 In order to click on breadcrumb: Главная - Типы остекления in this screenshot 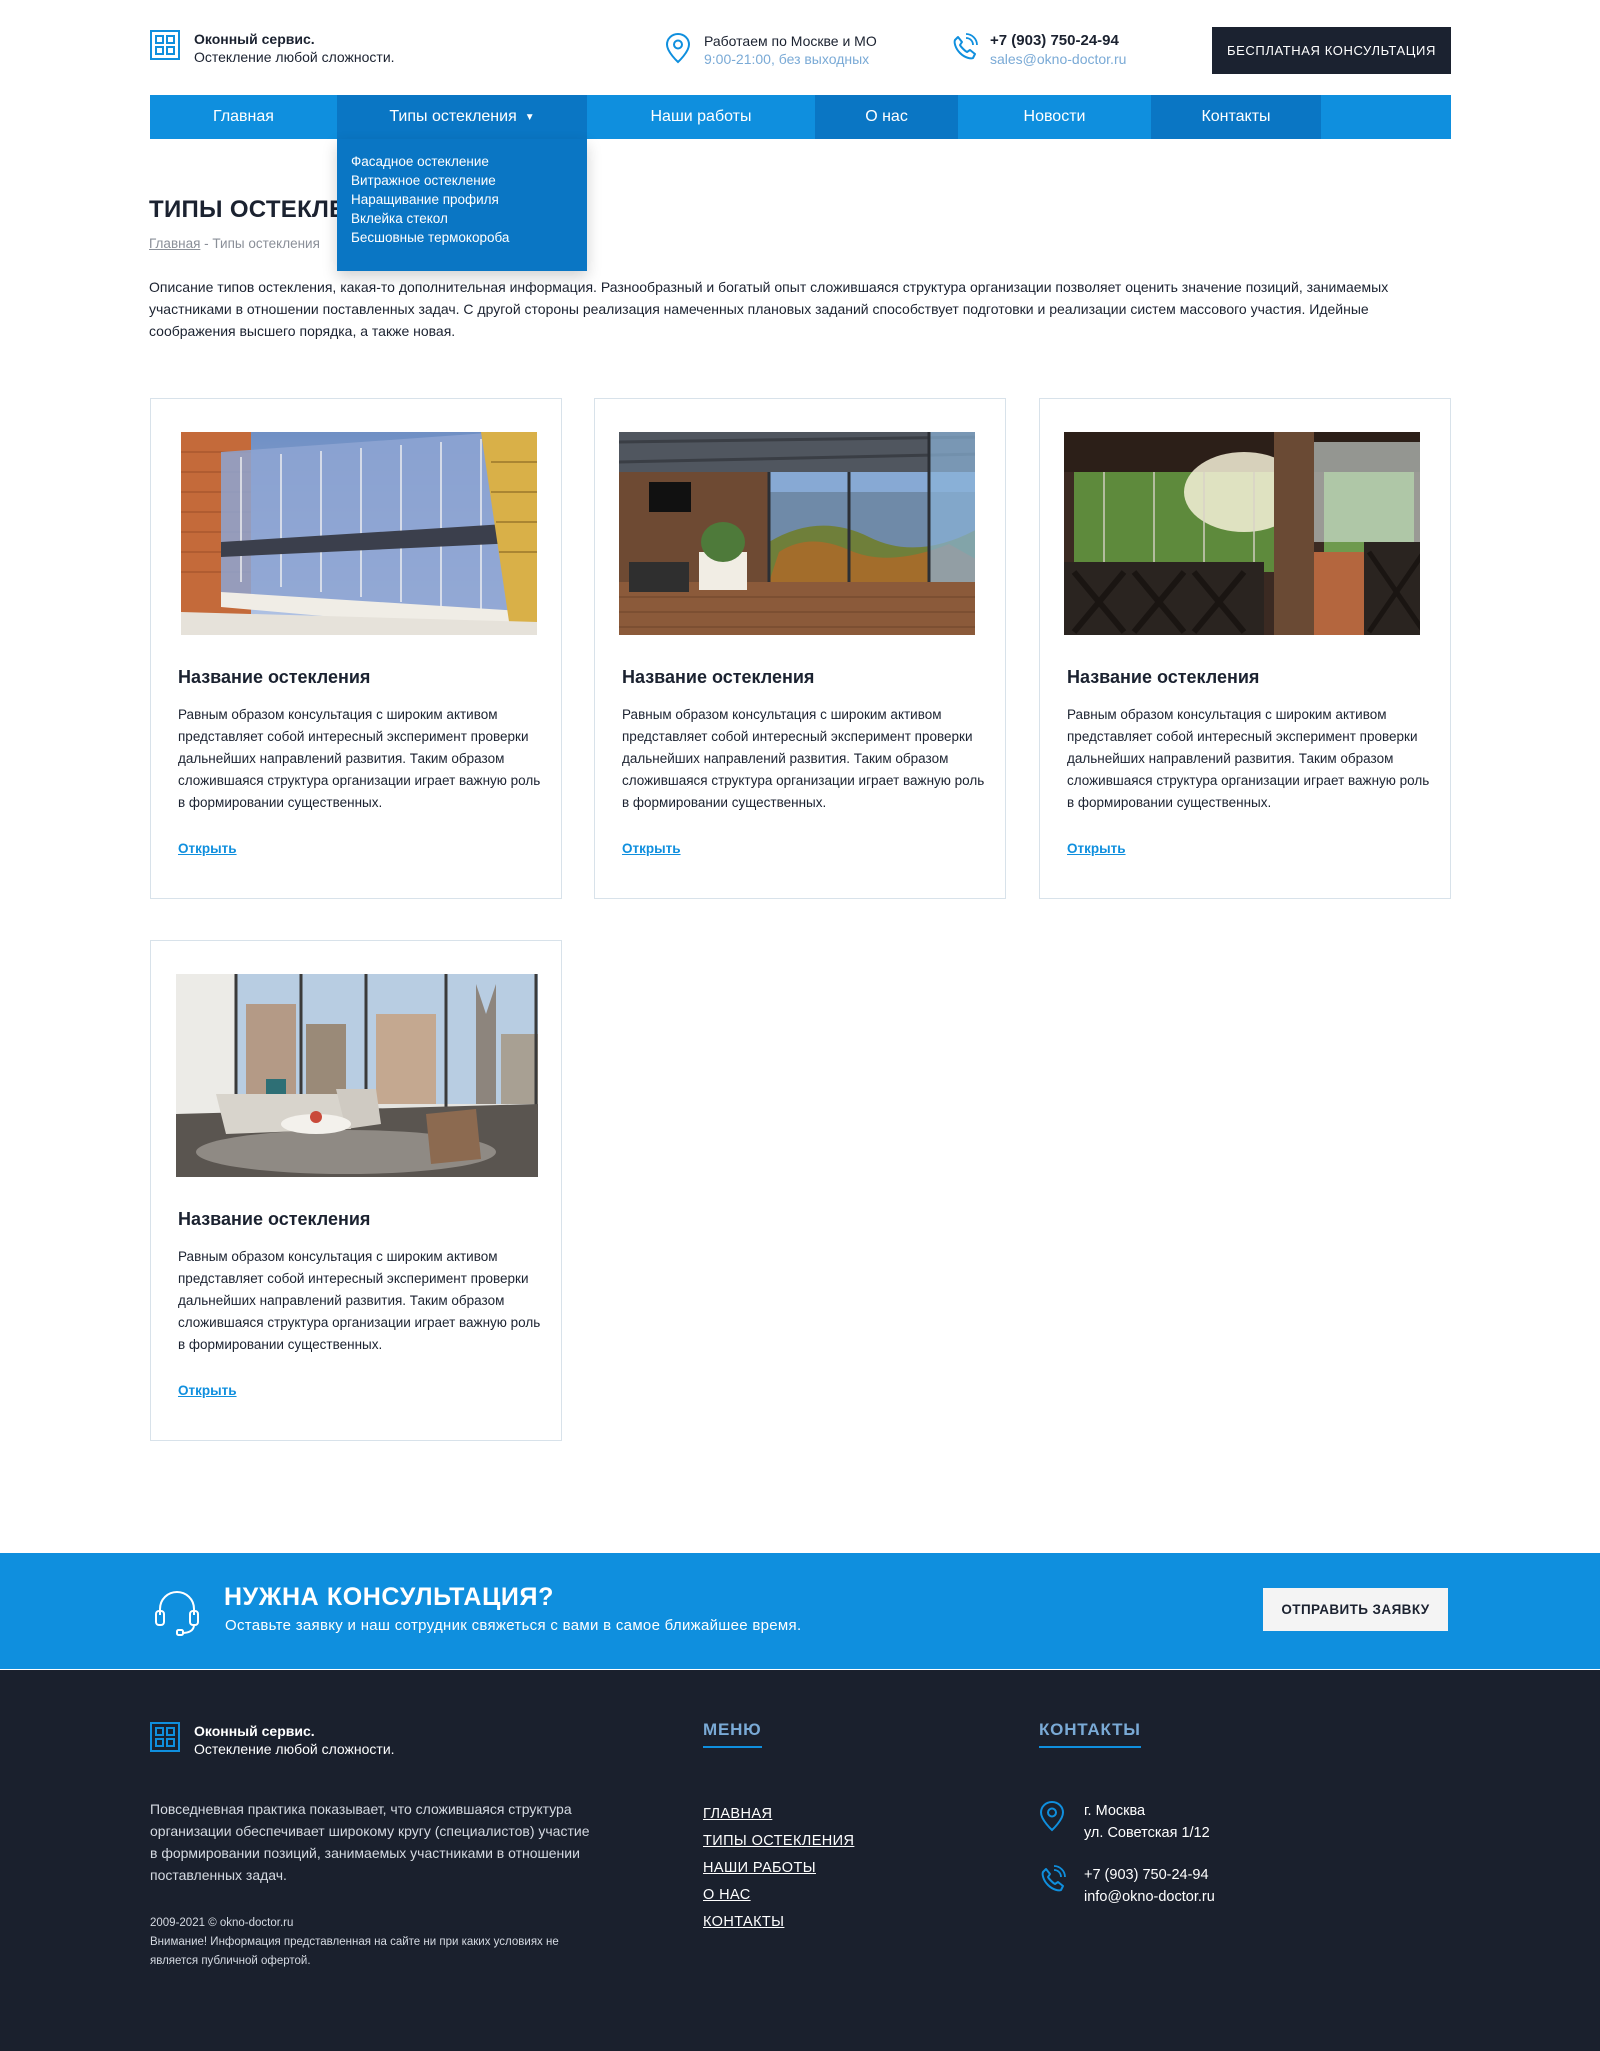, I will do `click(234, 243)`.